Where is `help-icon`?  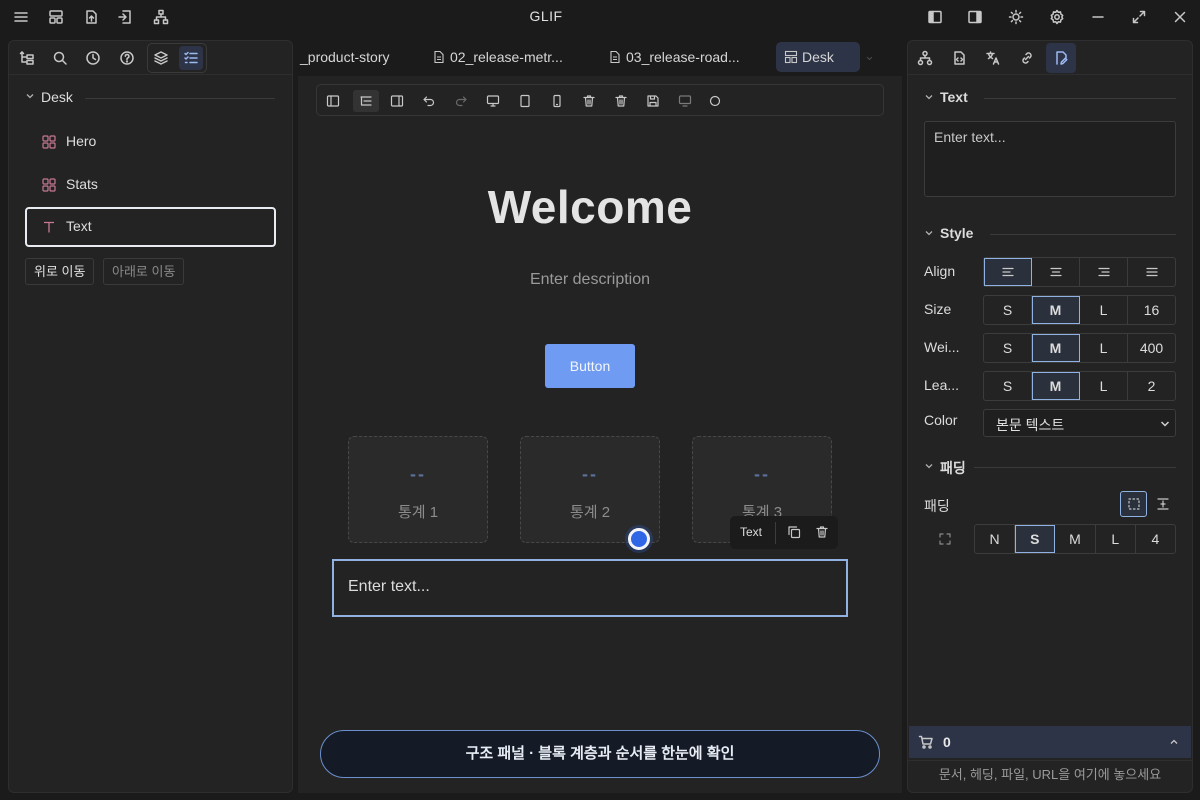
help-icon is located at coordinates (127, 58).